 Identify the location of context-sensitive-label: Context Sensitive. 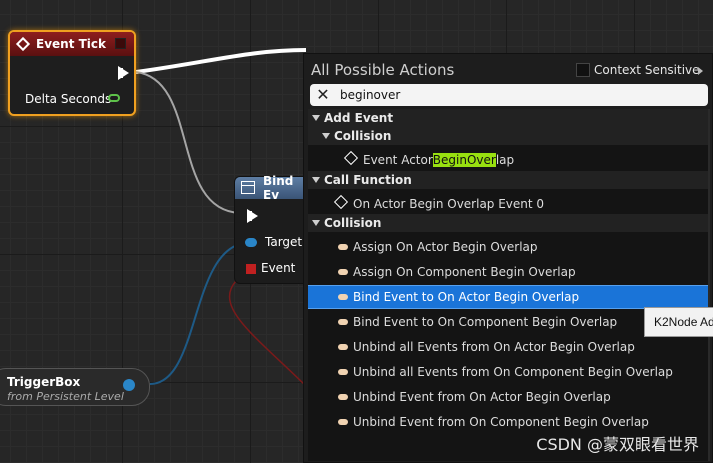
(647, 70).